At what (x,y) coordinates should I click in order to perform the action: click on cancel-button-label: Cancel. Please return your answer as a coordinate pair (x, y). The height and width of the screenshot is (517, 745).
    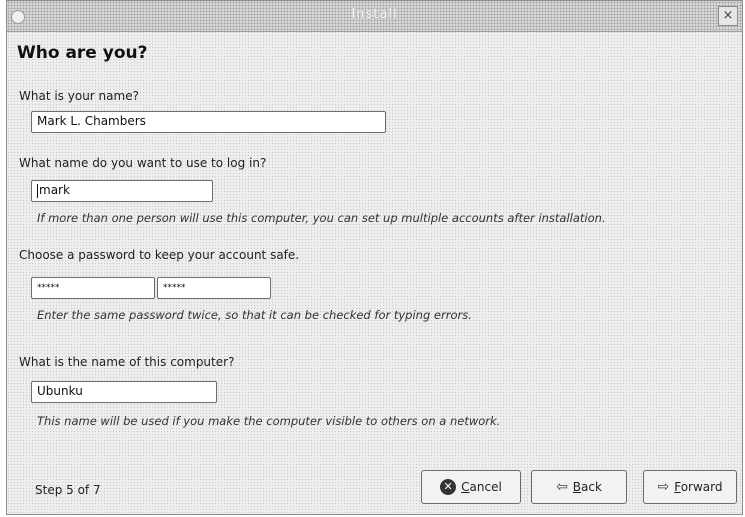
    Looking at the image, I should click on (481, 487).